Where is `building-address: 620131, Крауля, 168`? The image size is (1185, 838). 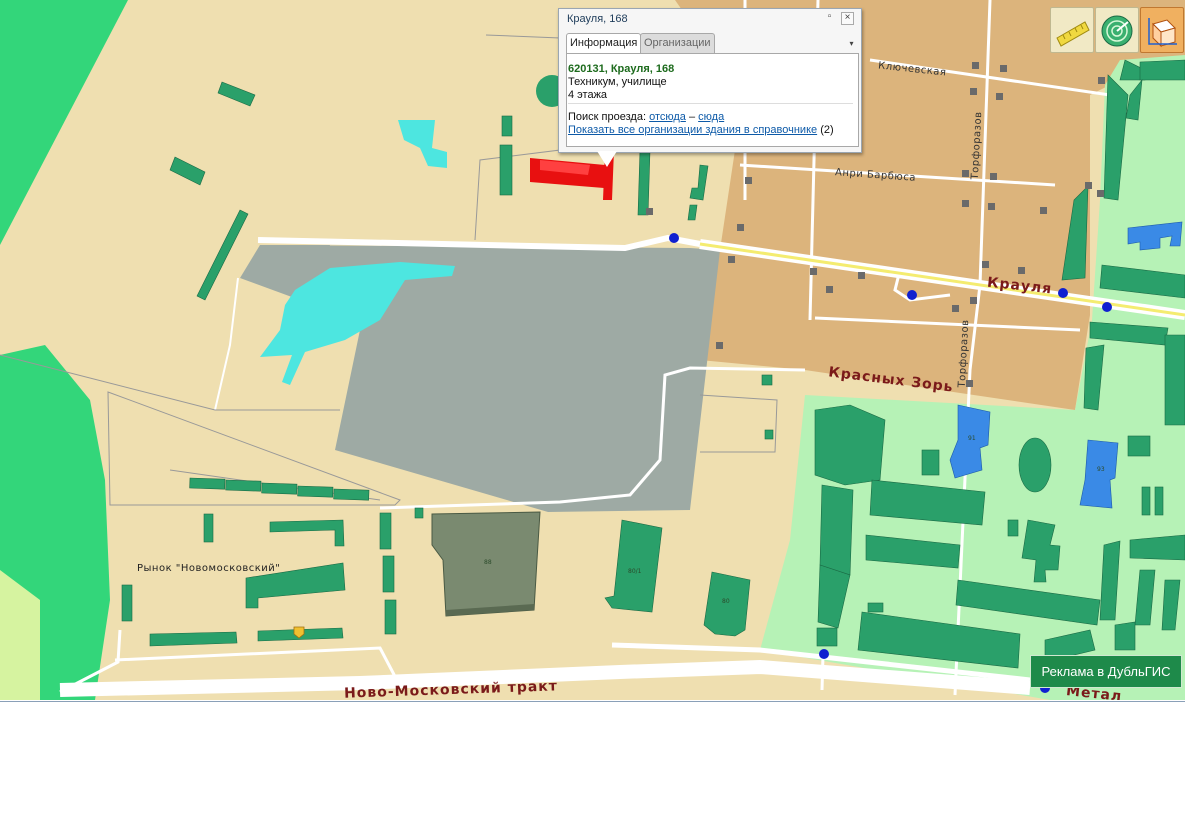
building-address: 620131, Крауля, 168 is located at coordinates (621, 69).